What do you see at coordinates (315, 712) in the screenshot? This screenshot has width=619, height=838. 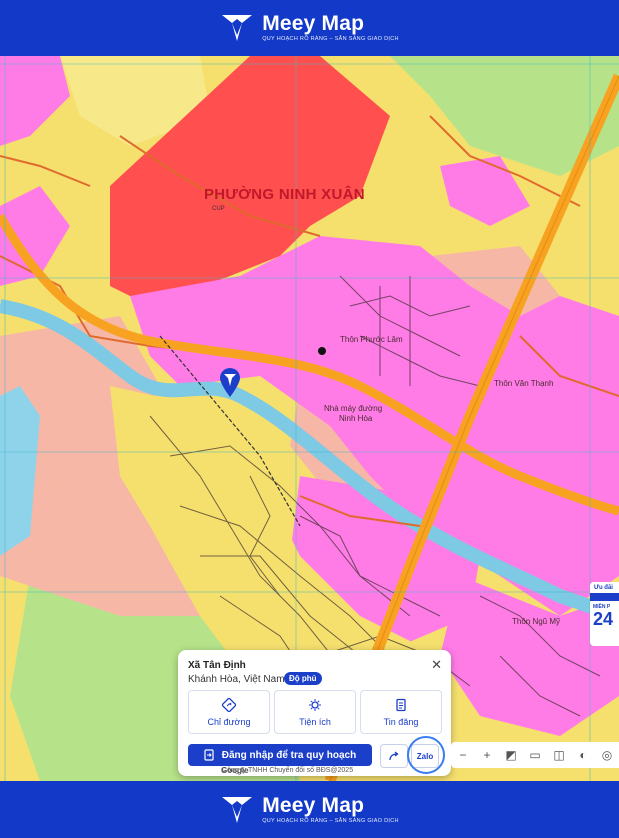 I see `amenities-button: Tiện ích` at bounding box center [315, 712].